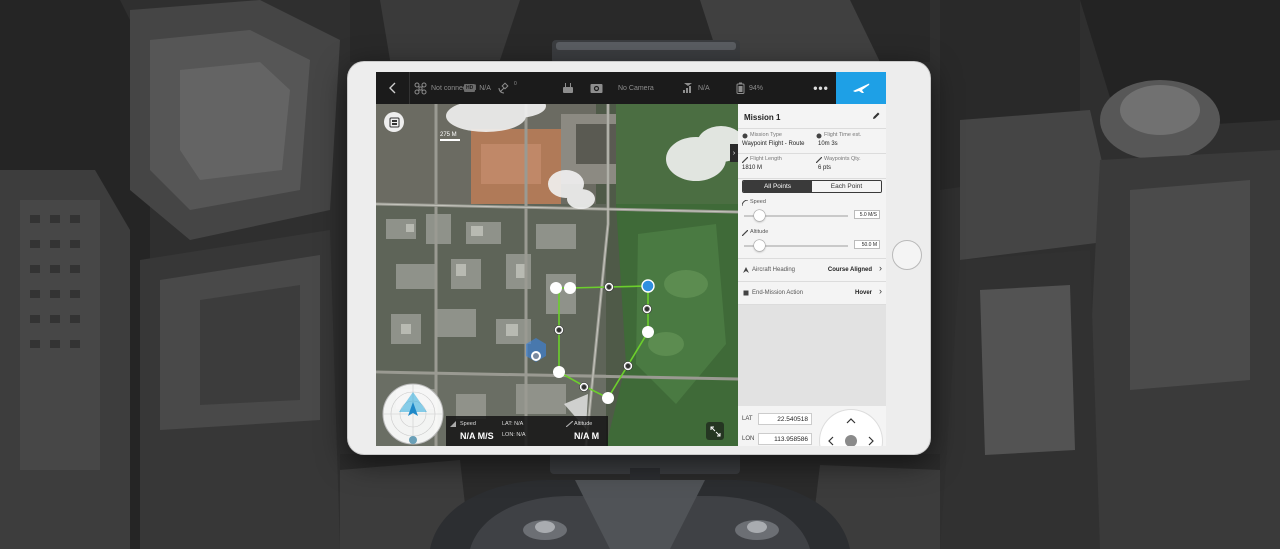  I want to click on expand-icon, so click(715, 431).